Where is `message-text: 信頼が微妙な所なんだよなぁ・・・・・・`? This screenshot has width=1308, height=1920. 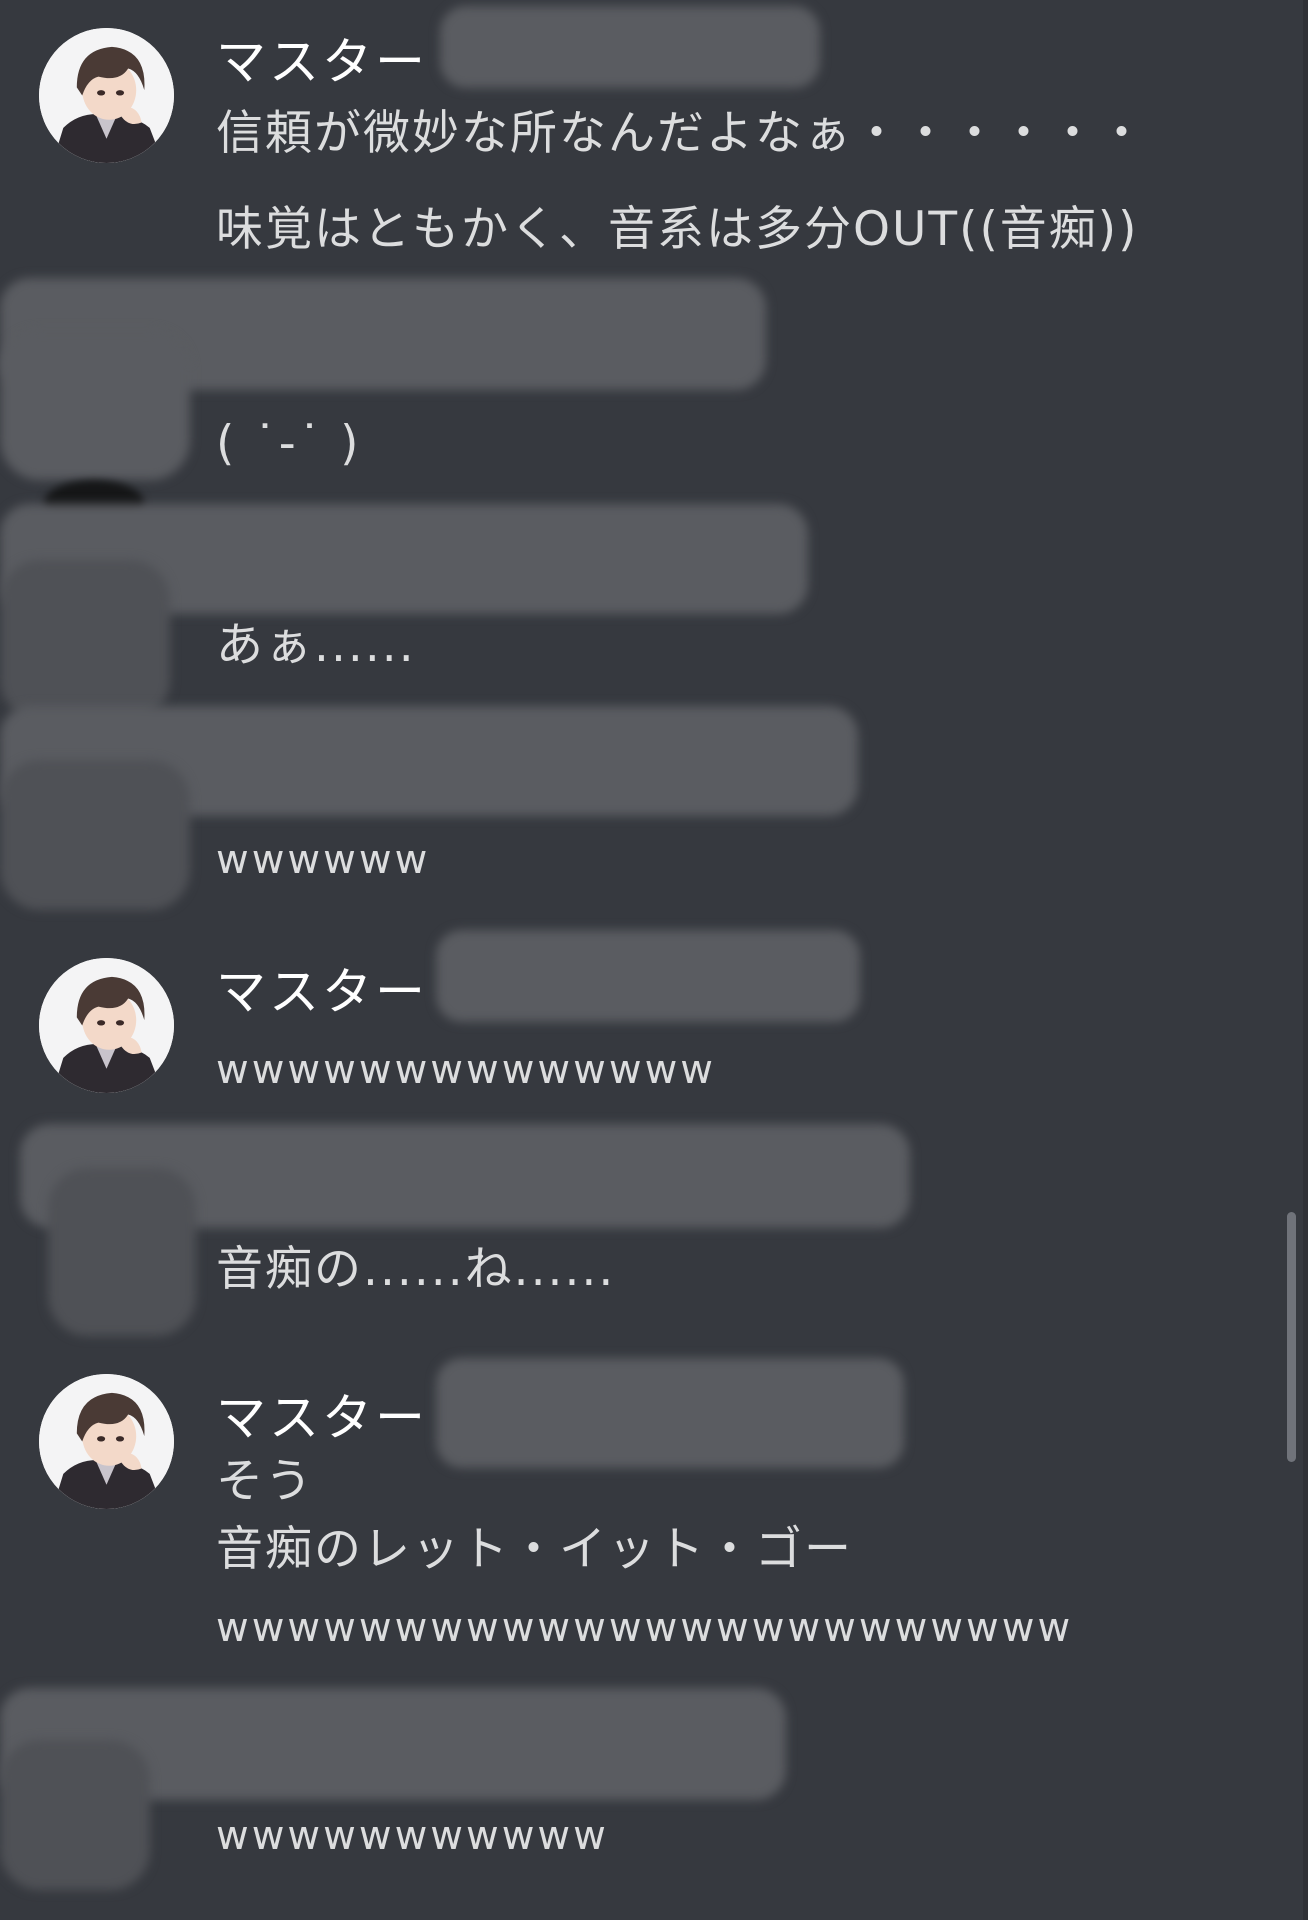
message-text: 信頼が微妙な所なんだよなぁ・・・・・・ is located at coordinates (681, 133).